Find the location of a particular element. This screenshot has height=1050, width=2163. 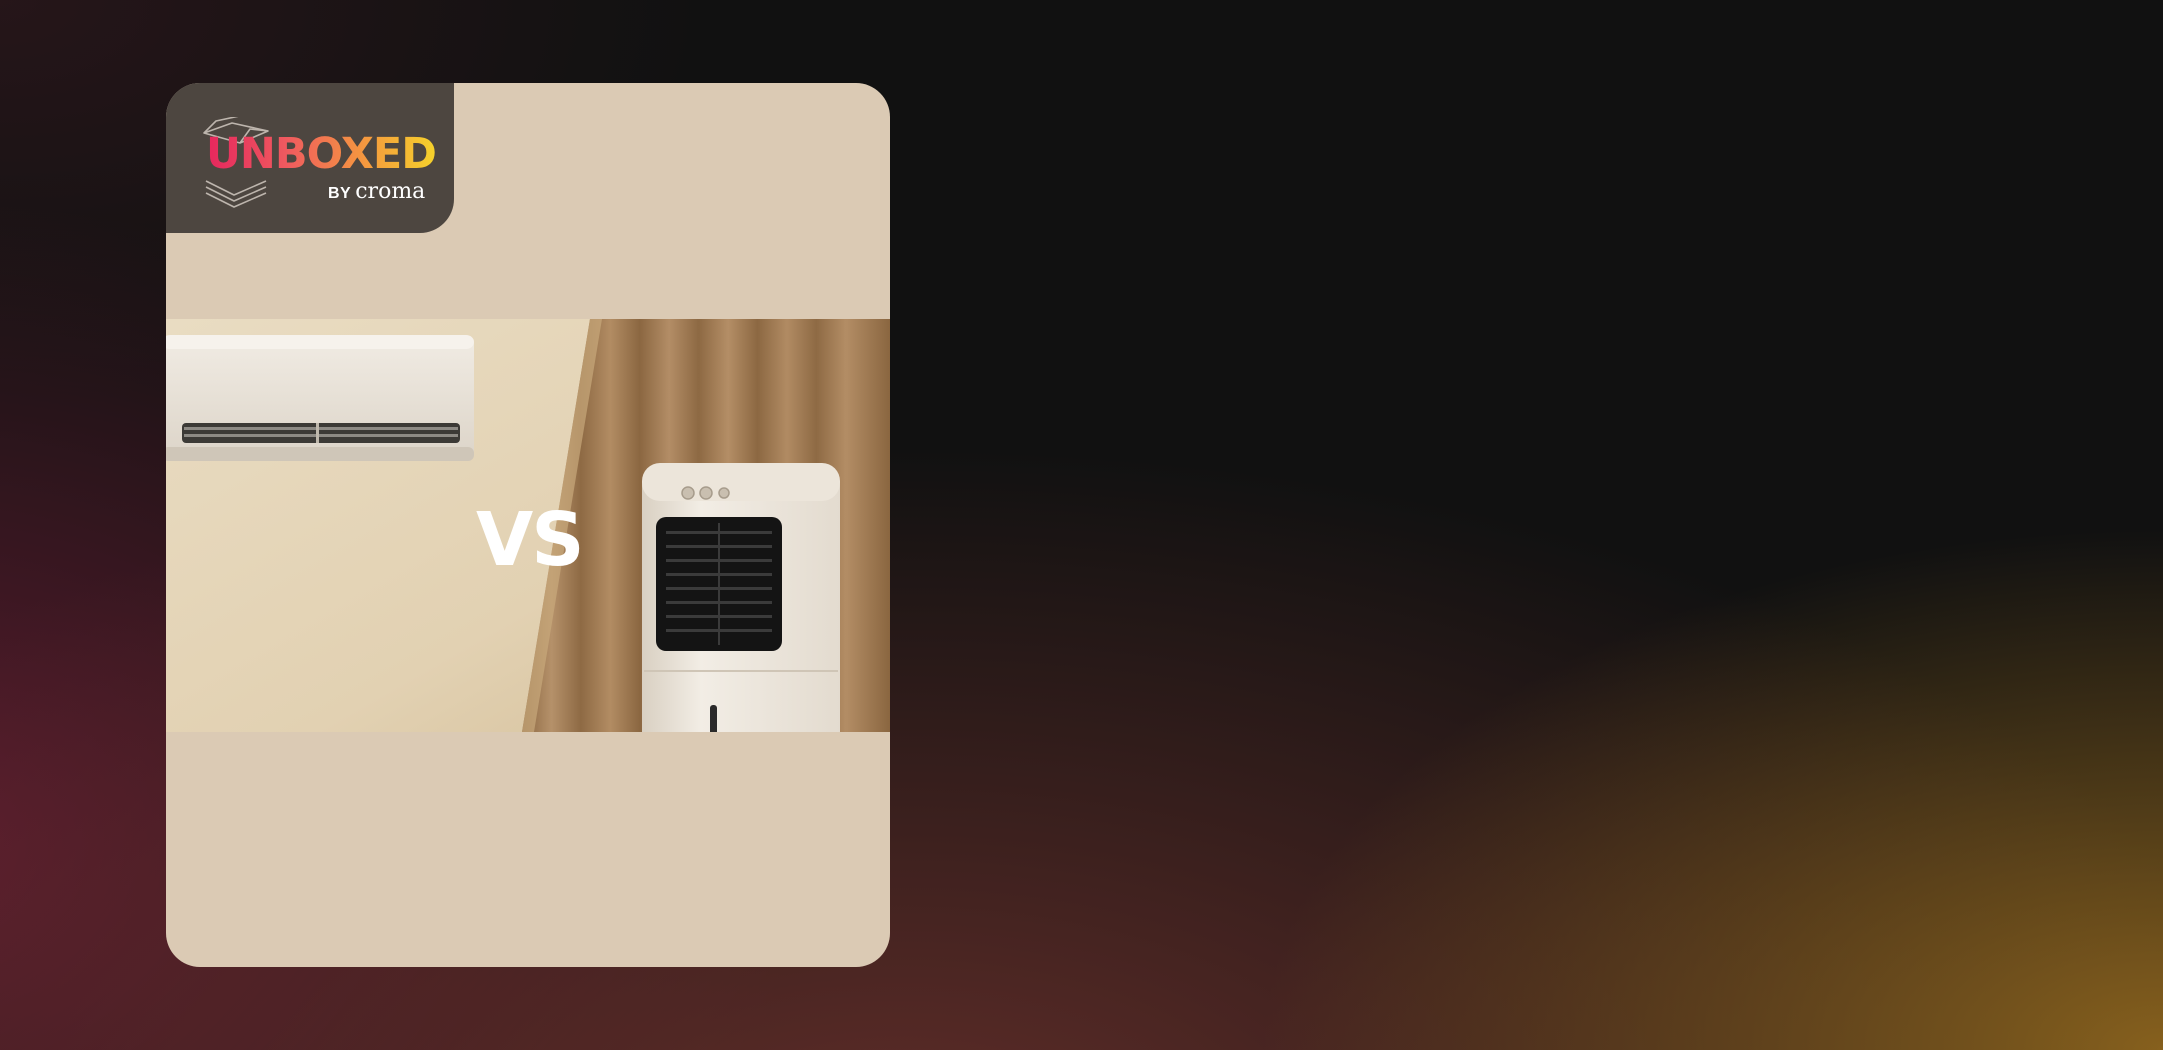

logo-byline: BY croma is located at coordinates (376, 191).